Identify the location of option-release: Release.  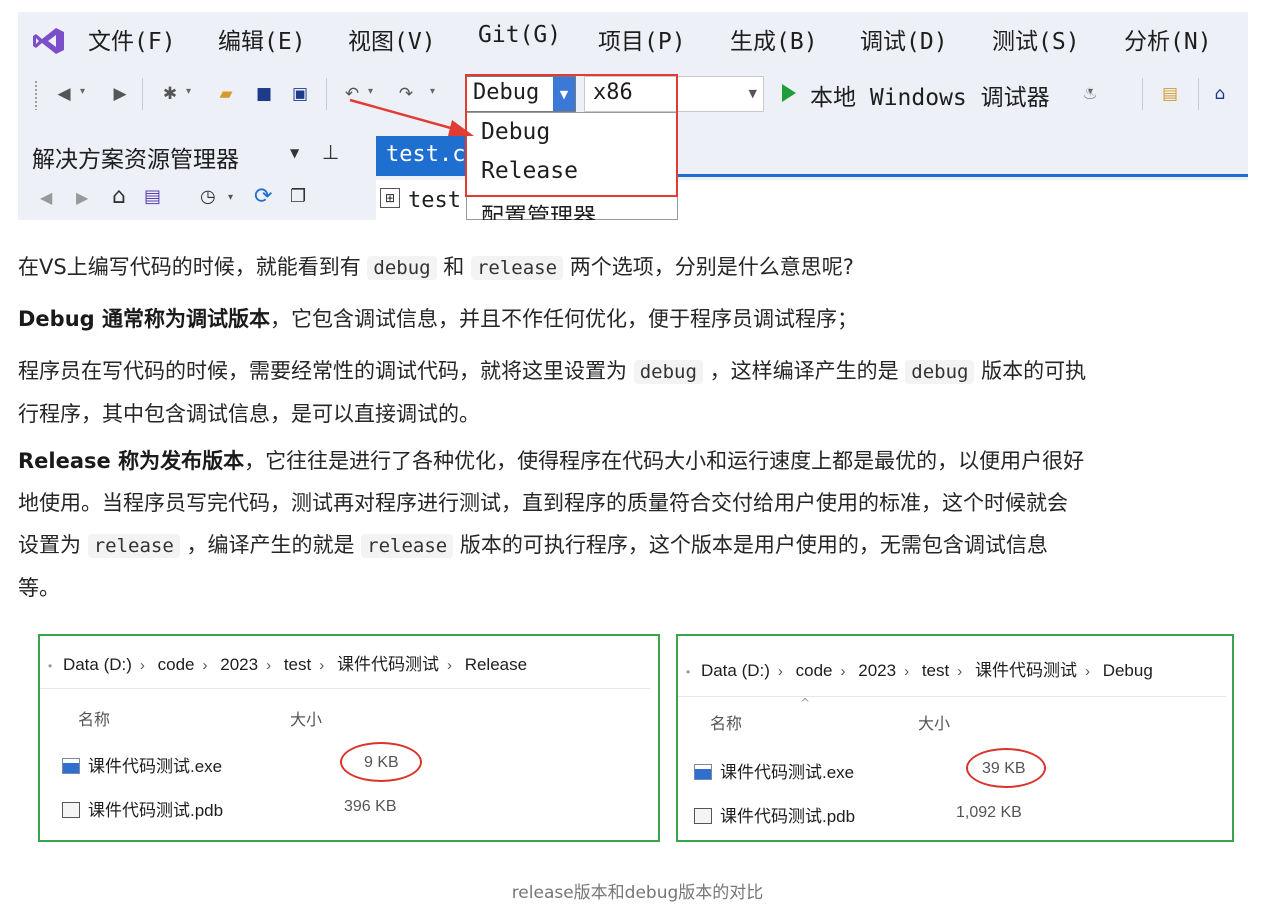
(529, 171).